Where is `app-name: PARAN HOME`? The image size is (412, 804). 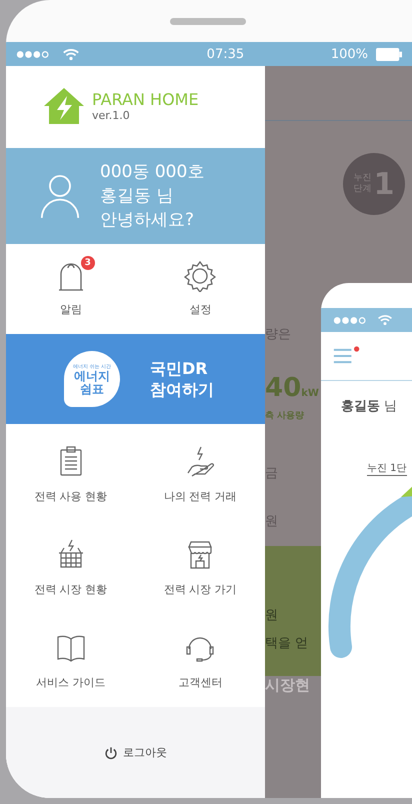 app-name: PARAN HOME is located at coordinates (145, 99).